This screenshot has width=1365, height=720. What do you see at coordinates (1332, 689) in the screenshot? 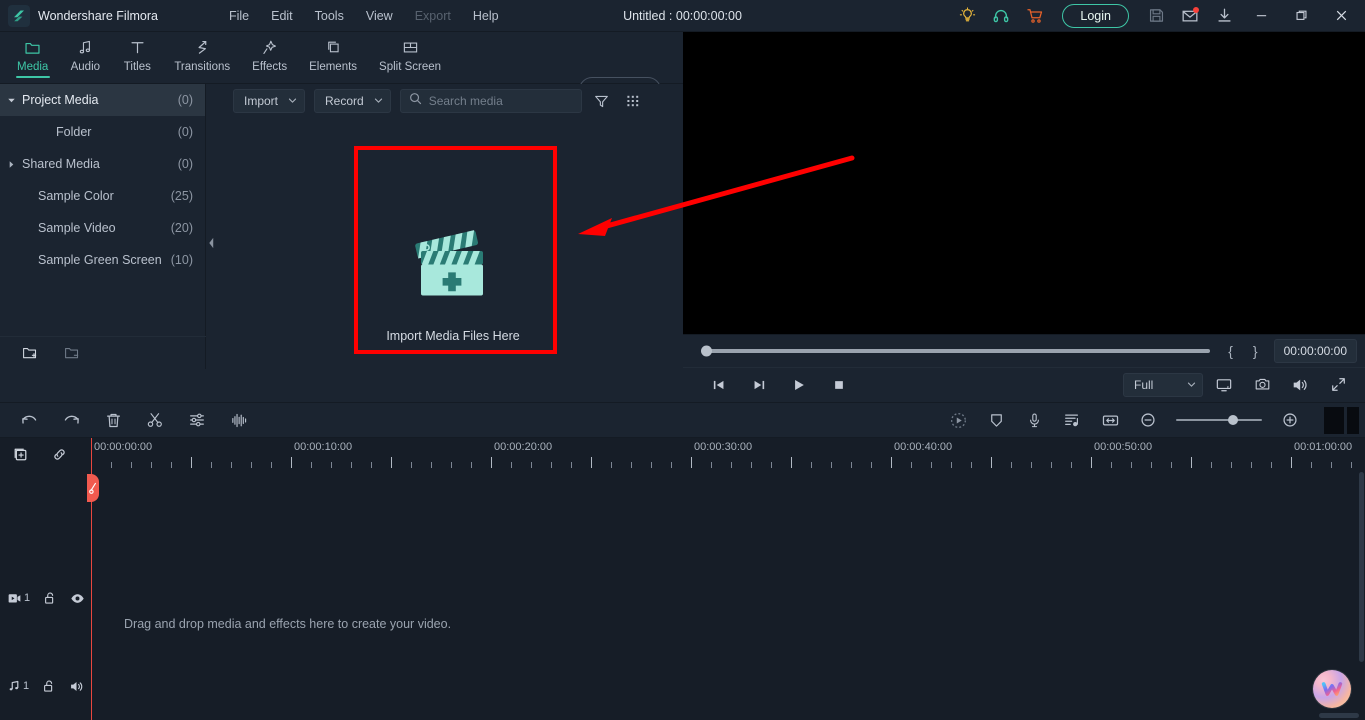
I see `wondershare-ai-badge` at bounding box center [1332, 689].